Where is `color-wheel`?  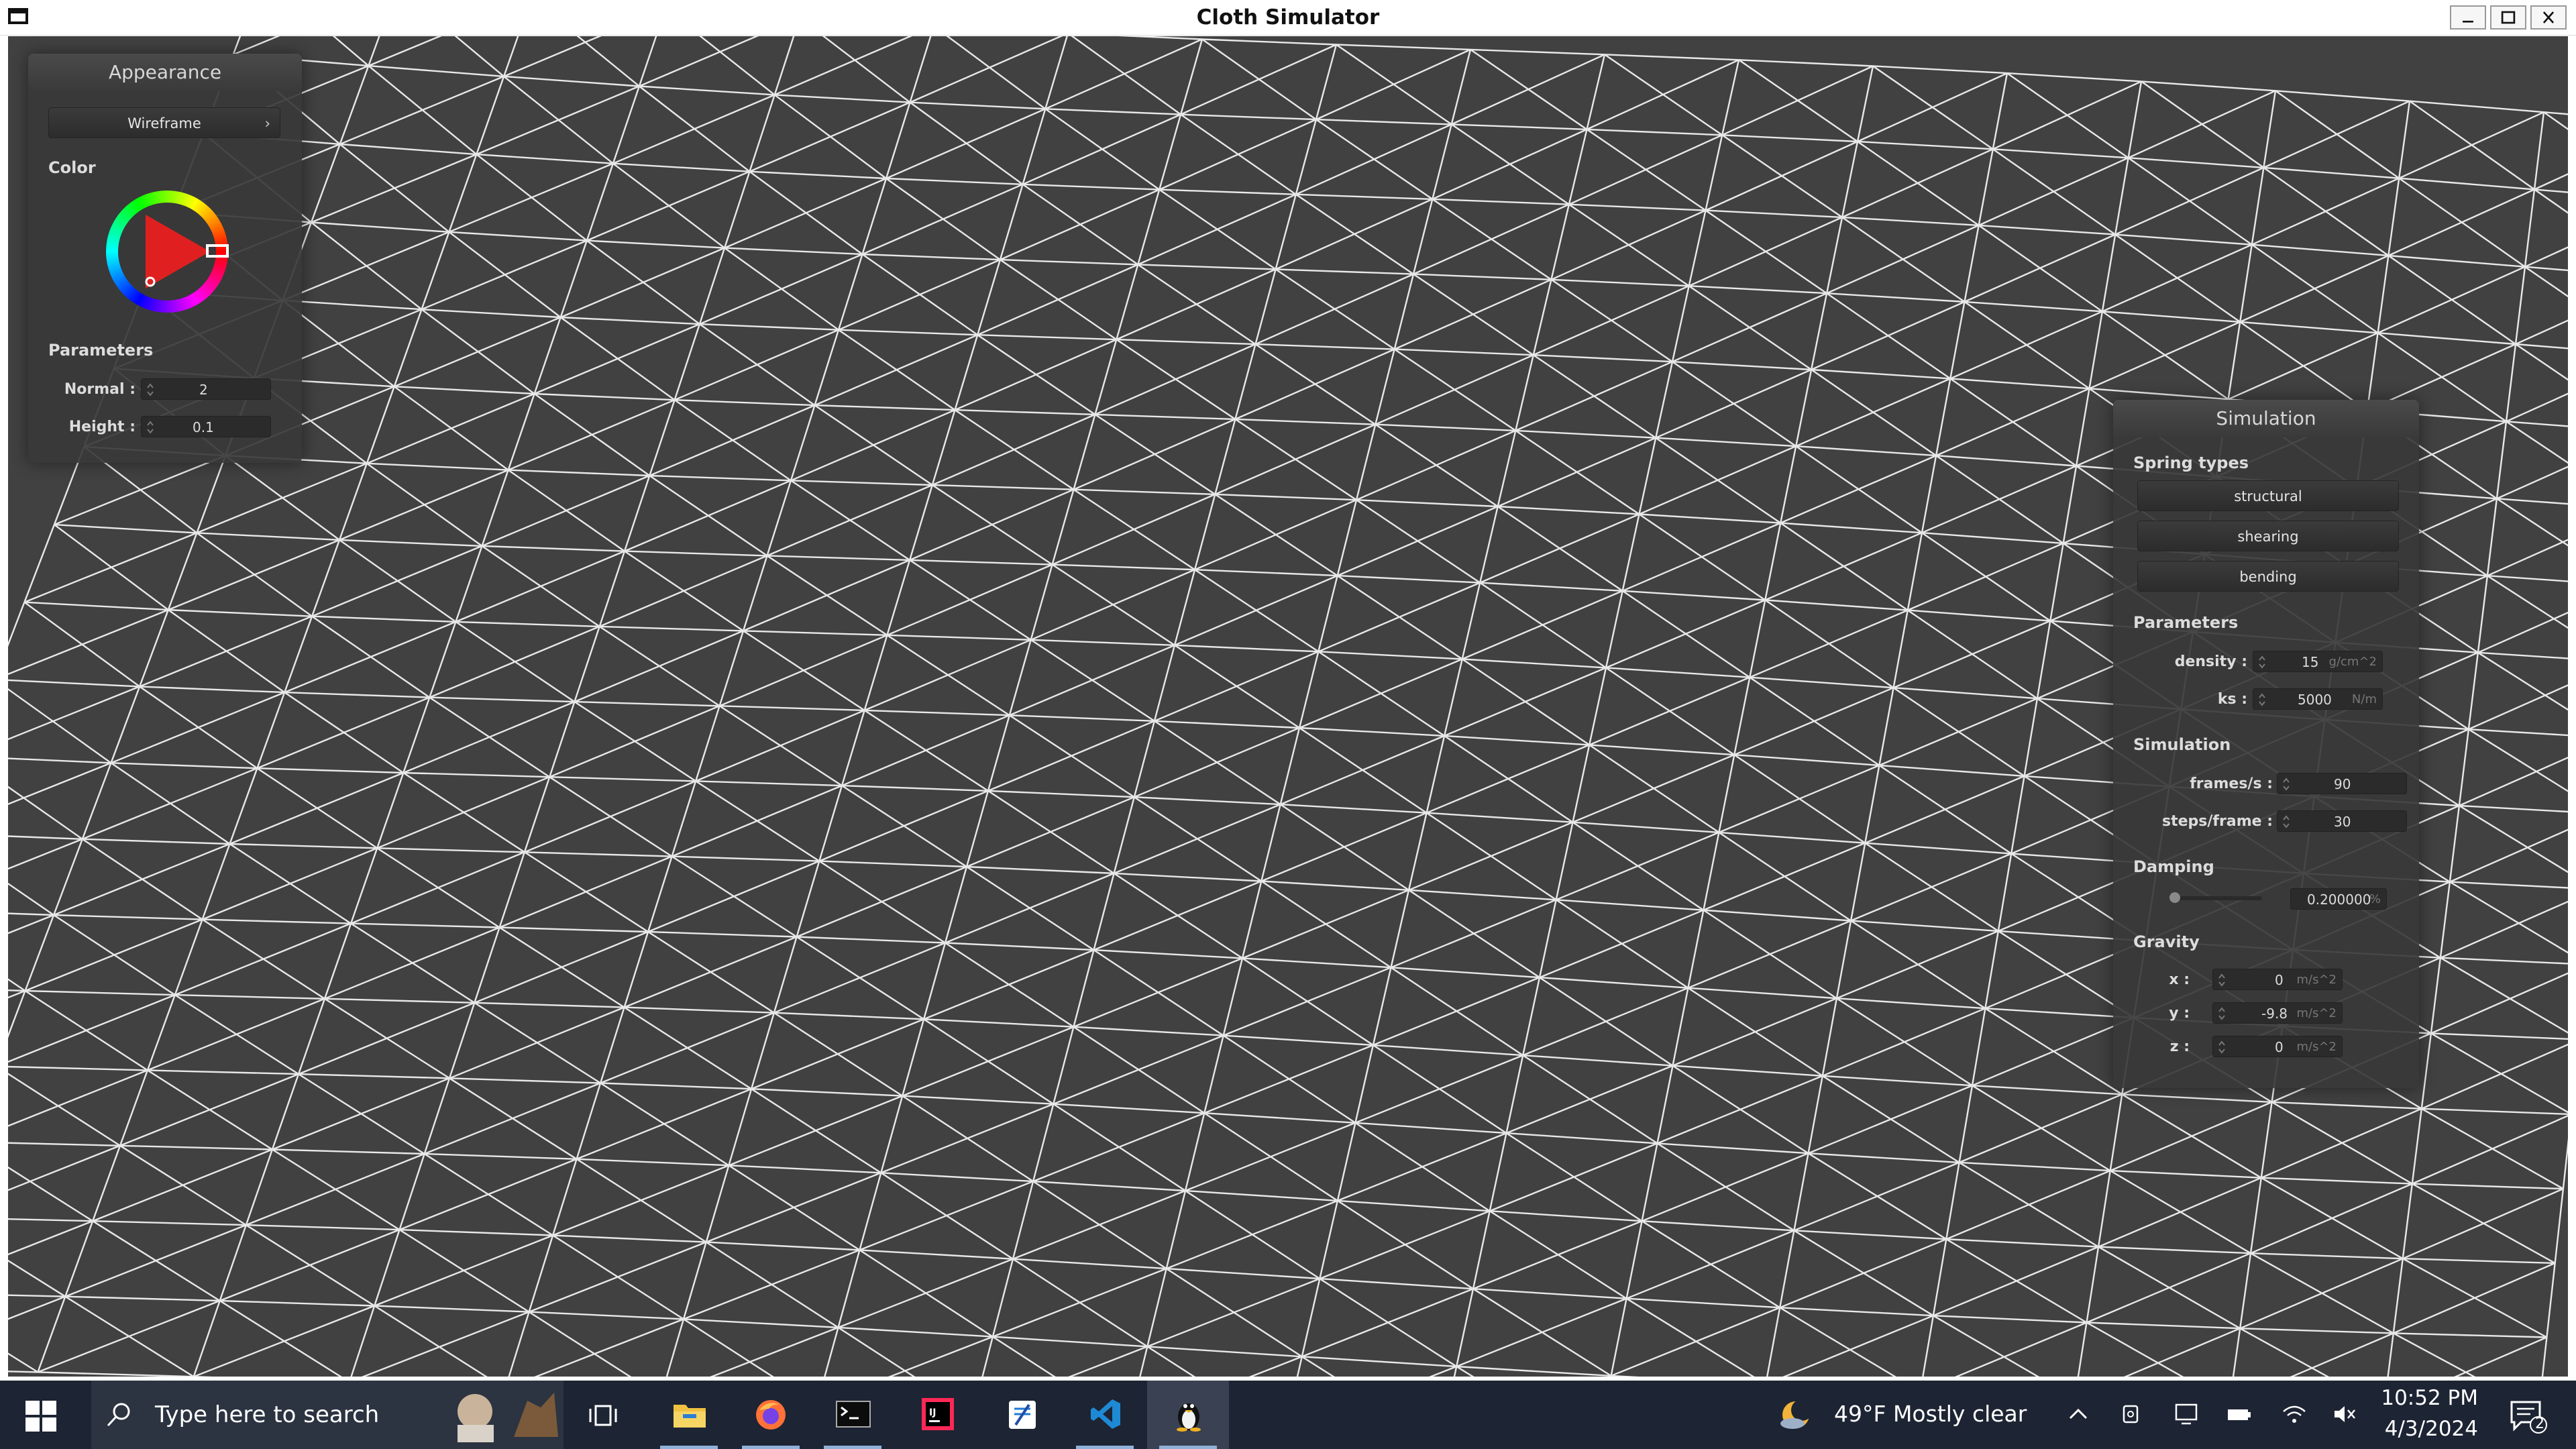
color-wheel is located at coordinates (167, 251).